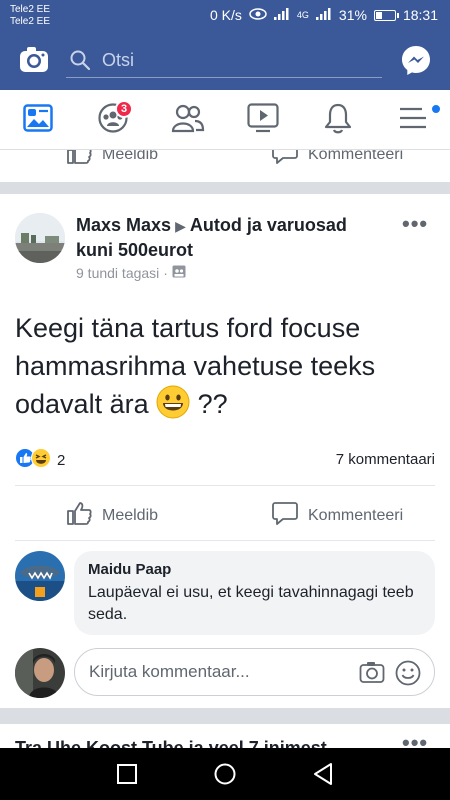  I want to click on prev-comment-label: Kommenteeri, so click(356, 156).